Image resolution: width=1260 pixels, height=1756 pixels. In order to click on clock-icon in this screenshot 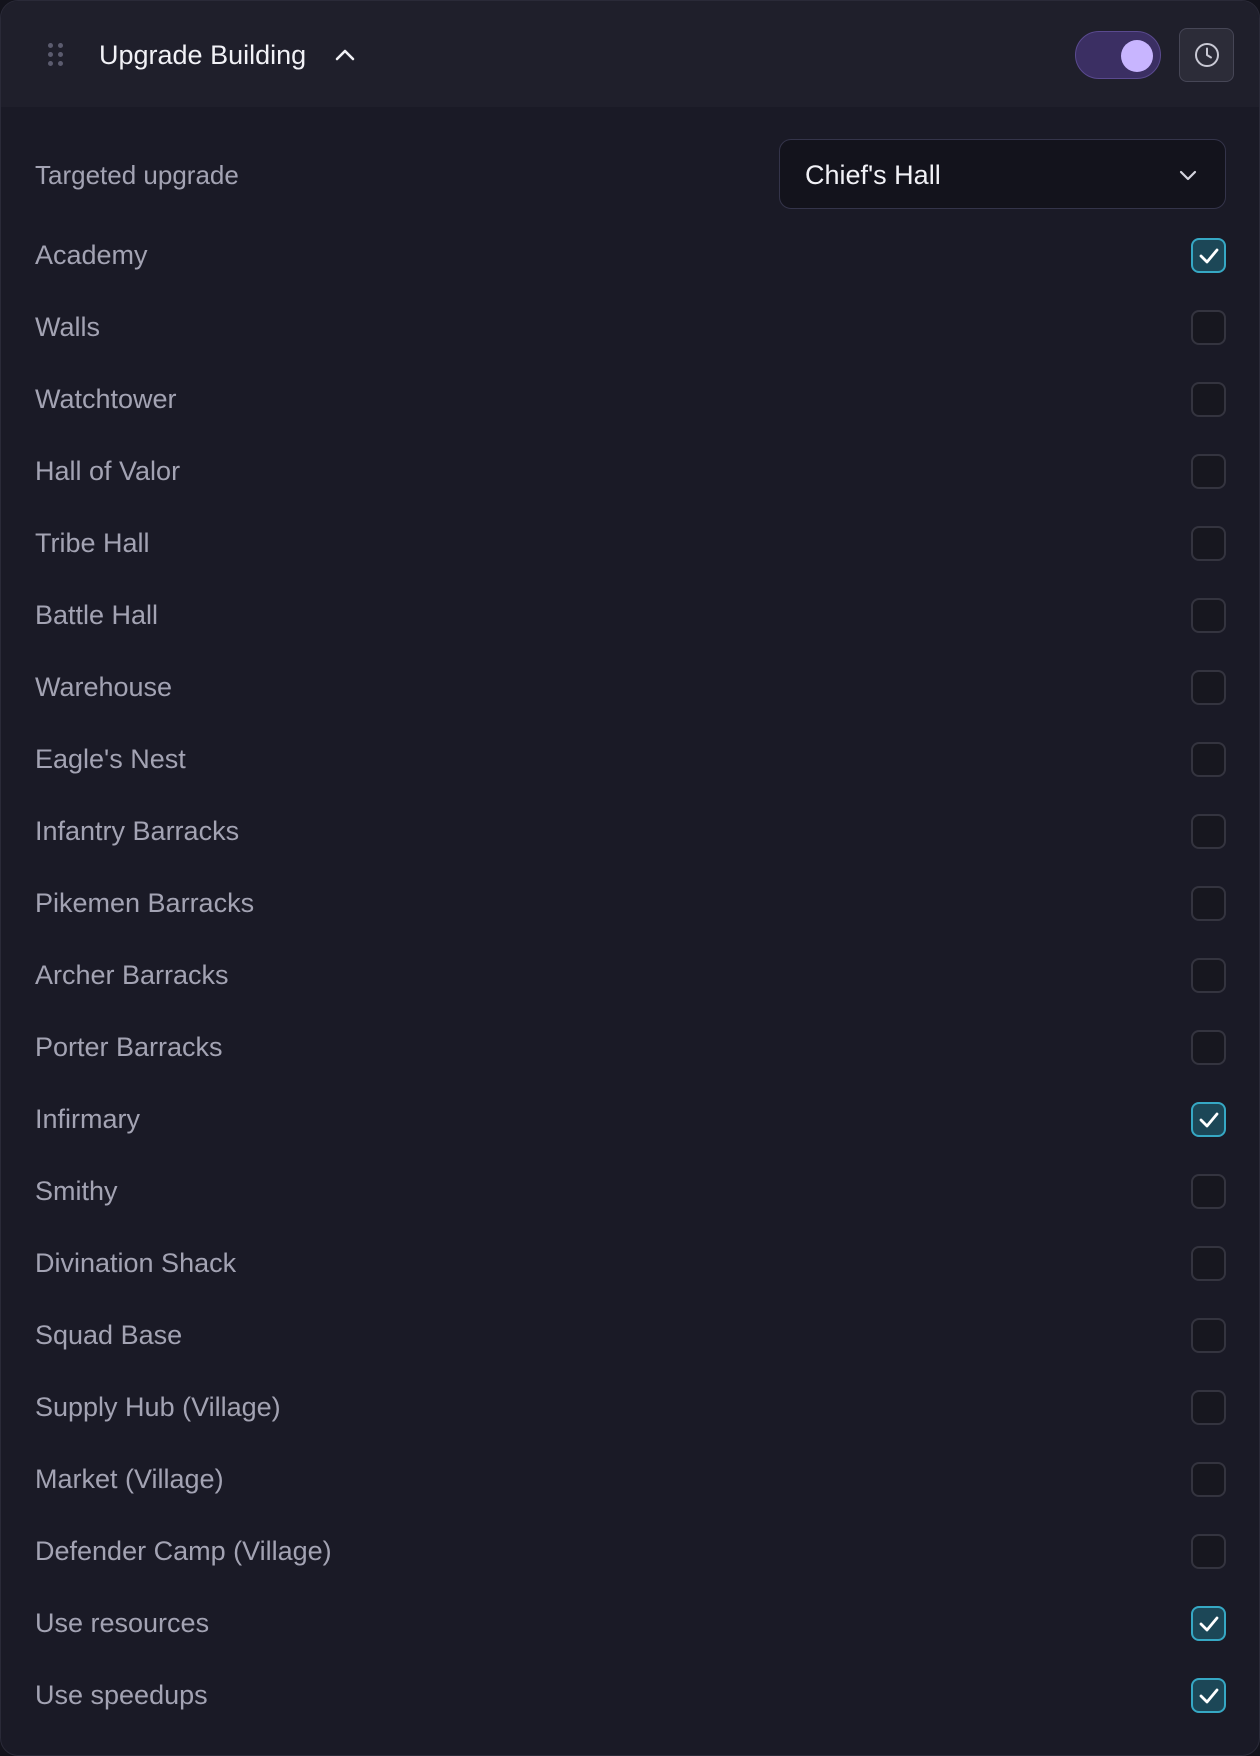, I will do `click(1206, 55)`.